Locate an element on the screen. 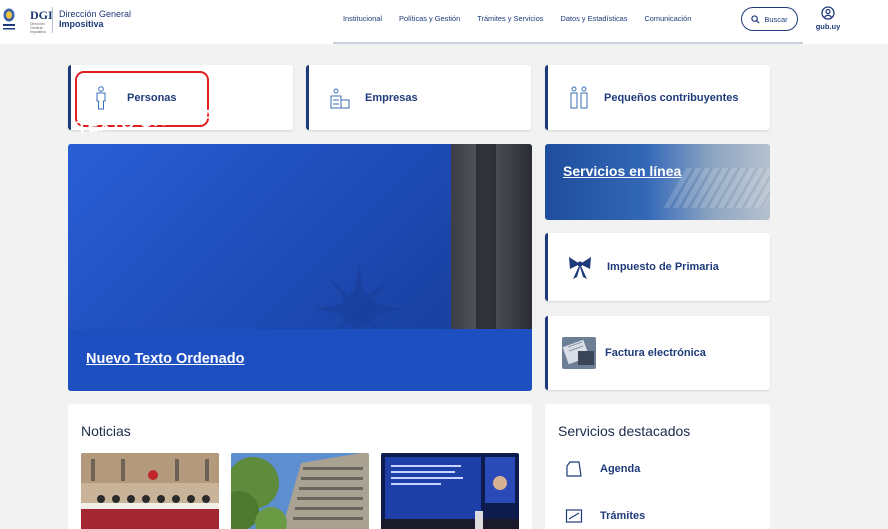 The height and width of the screenshot is (529, 888). card-factura-label: Factura electrónica is located at coordinates (655, 353).